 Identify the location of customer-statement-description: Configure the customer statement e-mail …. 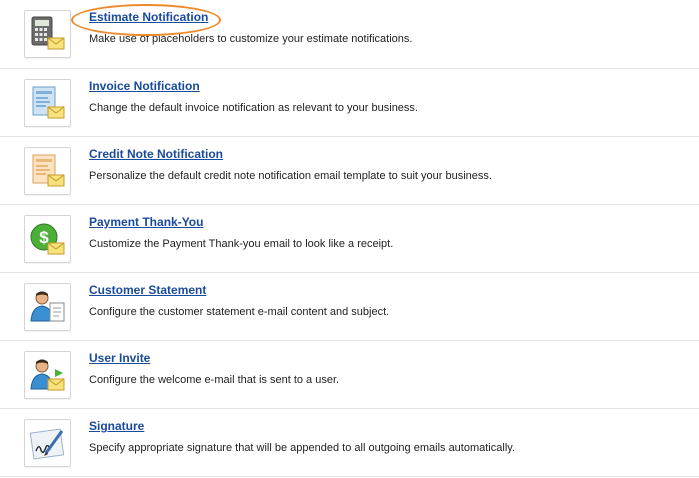
(239, 312).